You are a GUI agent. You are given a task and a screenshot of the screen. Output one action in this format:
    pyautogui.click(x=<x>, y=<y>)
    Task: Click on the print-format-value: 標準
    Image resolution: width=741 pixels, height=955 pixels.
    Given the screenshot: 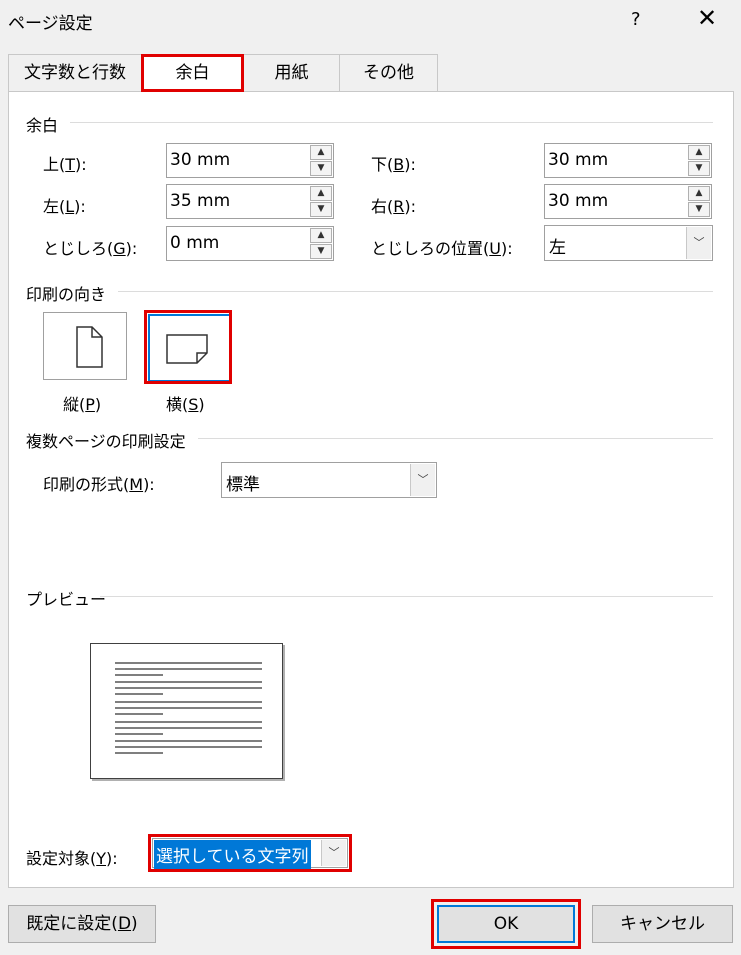 What is the action you would take?
    pyautogui.click(x=243, y=485)
    